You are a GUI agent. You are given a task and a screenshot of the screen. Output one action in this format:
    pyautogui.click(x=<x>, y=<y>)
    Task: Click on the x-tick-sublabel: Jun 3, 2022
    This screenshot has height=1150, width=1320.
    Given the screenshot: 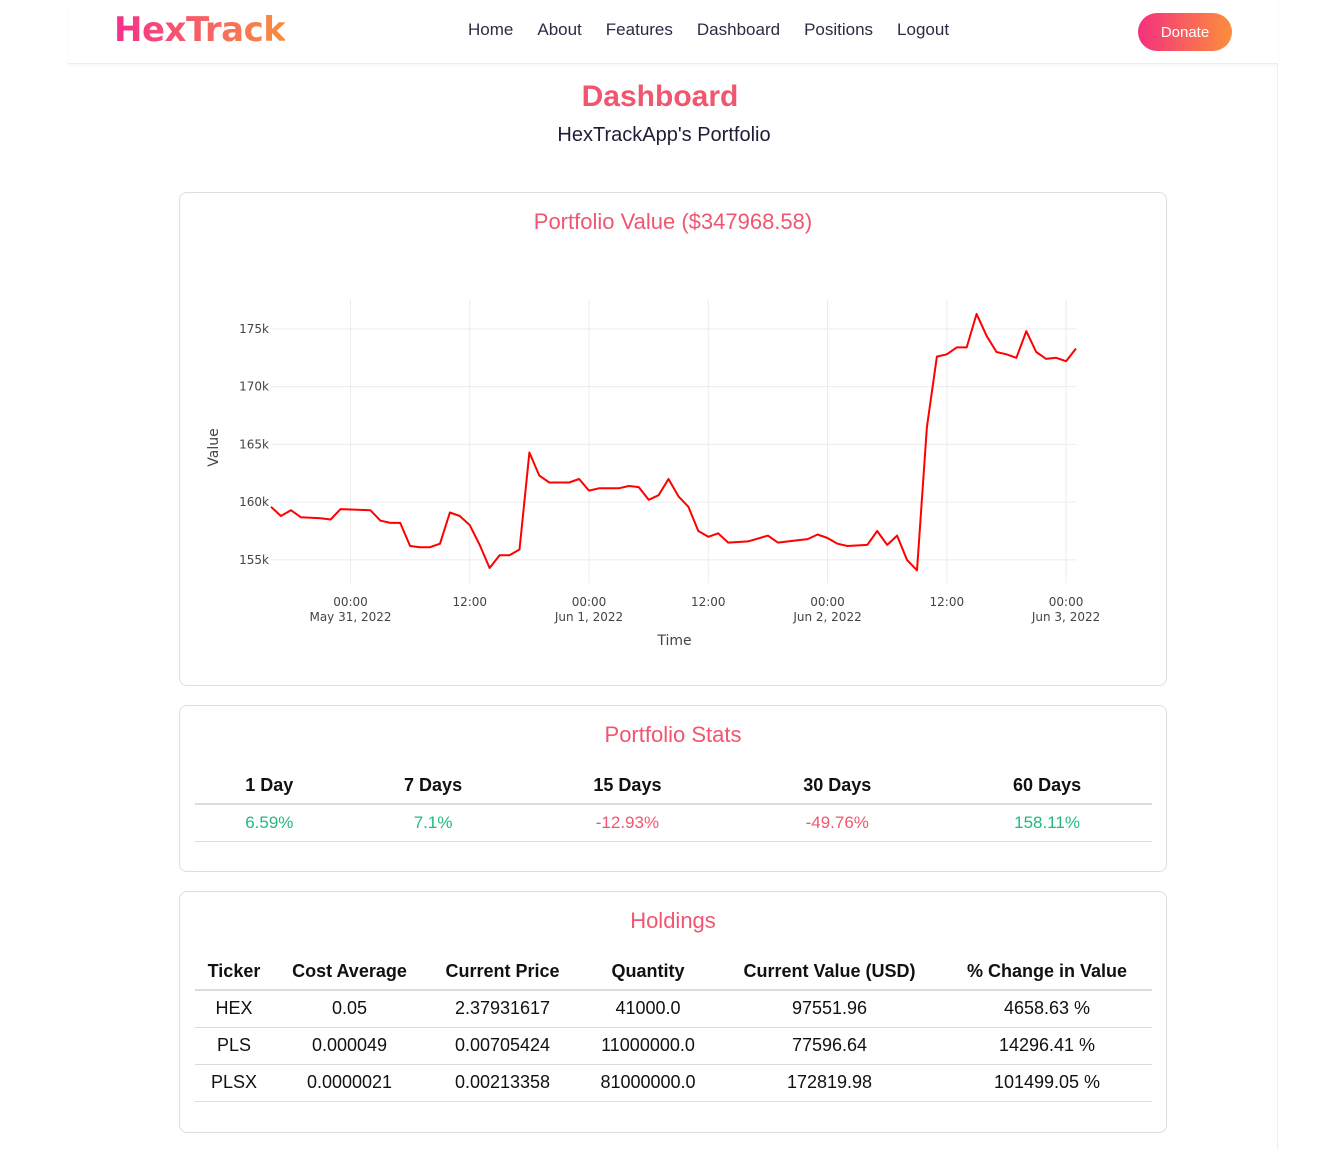 What is the action you would take?
    pyautogui.click(x=1065, y=617)
    